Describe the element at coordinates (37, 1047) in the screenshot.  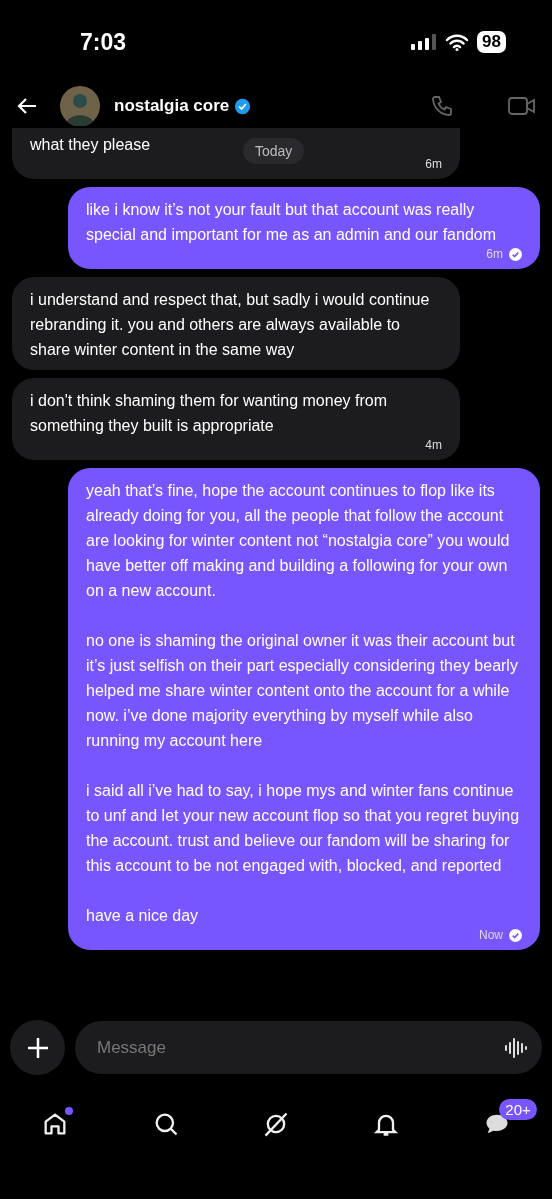
I see `plus-icon` at that location.